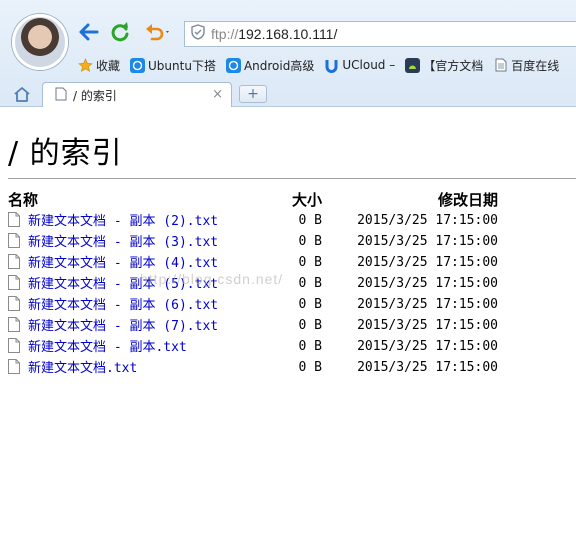 This screenshot has height=543, width=576. Describe the element at coordinates (123, 326) in the screenshot. I see `file-link: 新建文本文档 - 副本 (7).txt` at that location.